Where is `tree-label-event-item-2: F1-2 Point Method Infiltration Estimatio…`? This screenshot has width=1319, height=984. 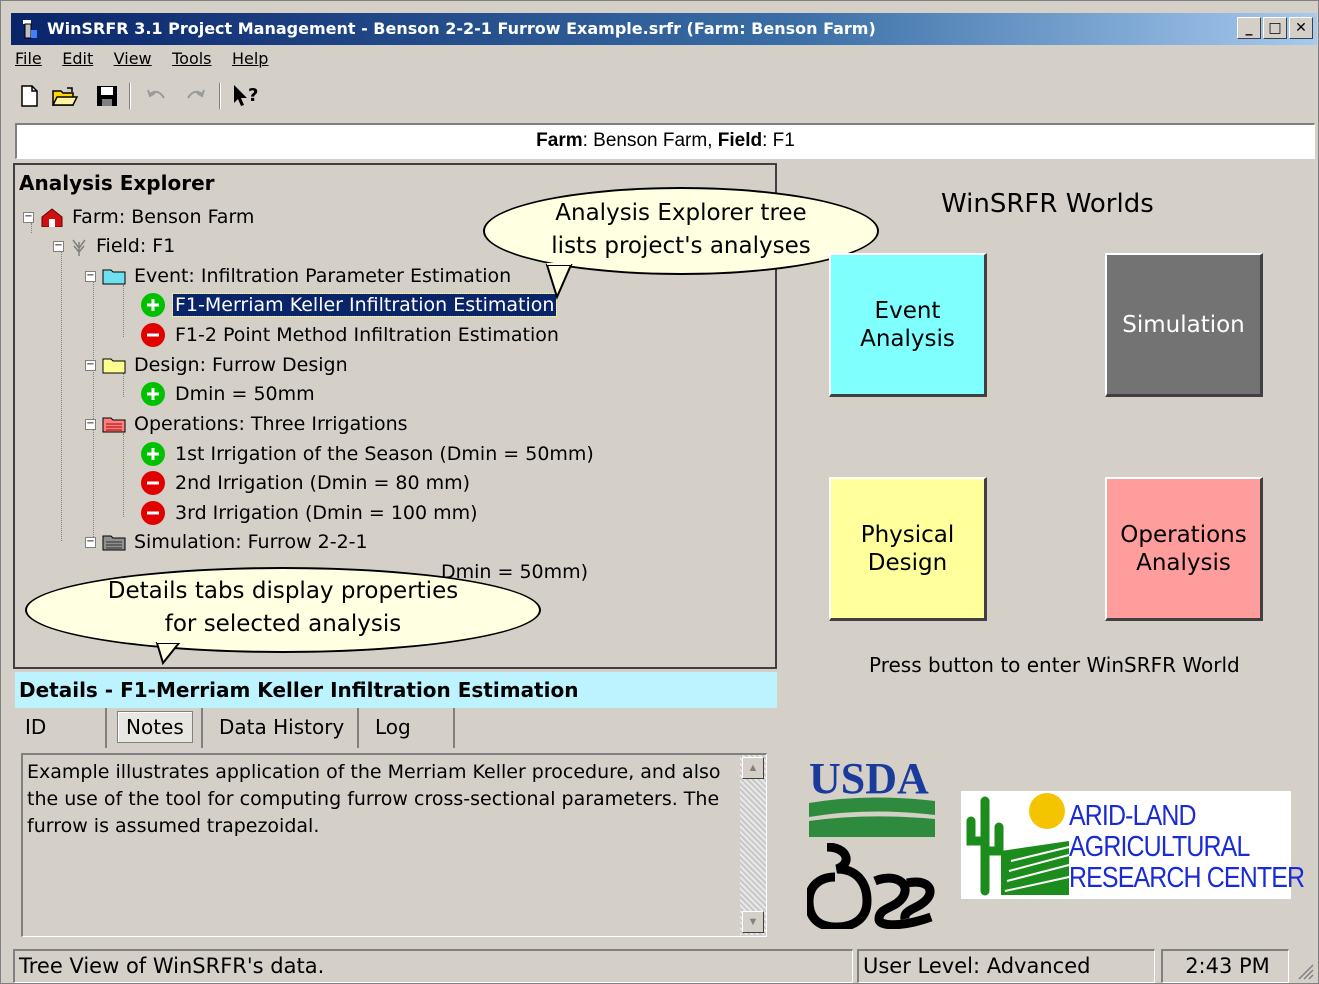
tree-label-event-item-2: F1-2 Point Method Infiltration Estimatio… is located at coordinates (367, 335).